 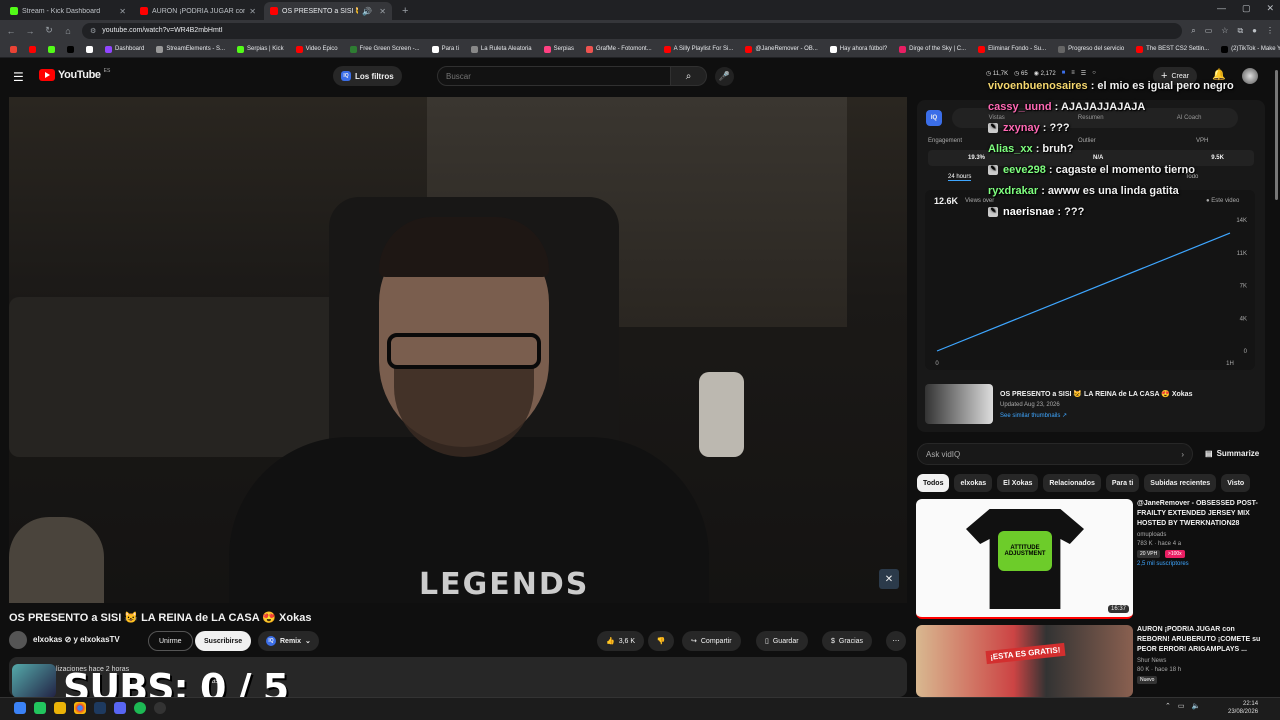 What do you see at coordinates (1224, 30) in the screenshot?
I see `bookmark-star-icon: ☆` at bounding box center [1224, 30].